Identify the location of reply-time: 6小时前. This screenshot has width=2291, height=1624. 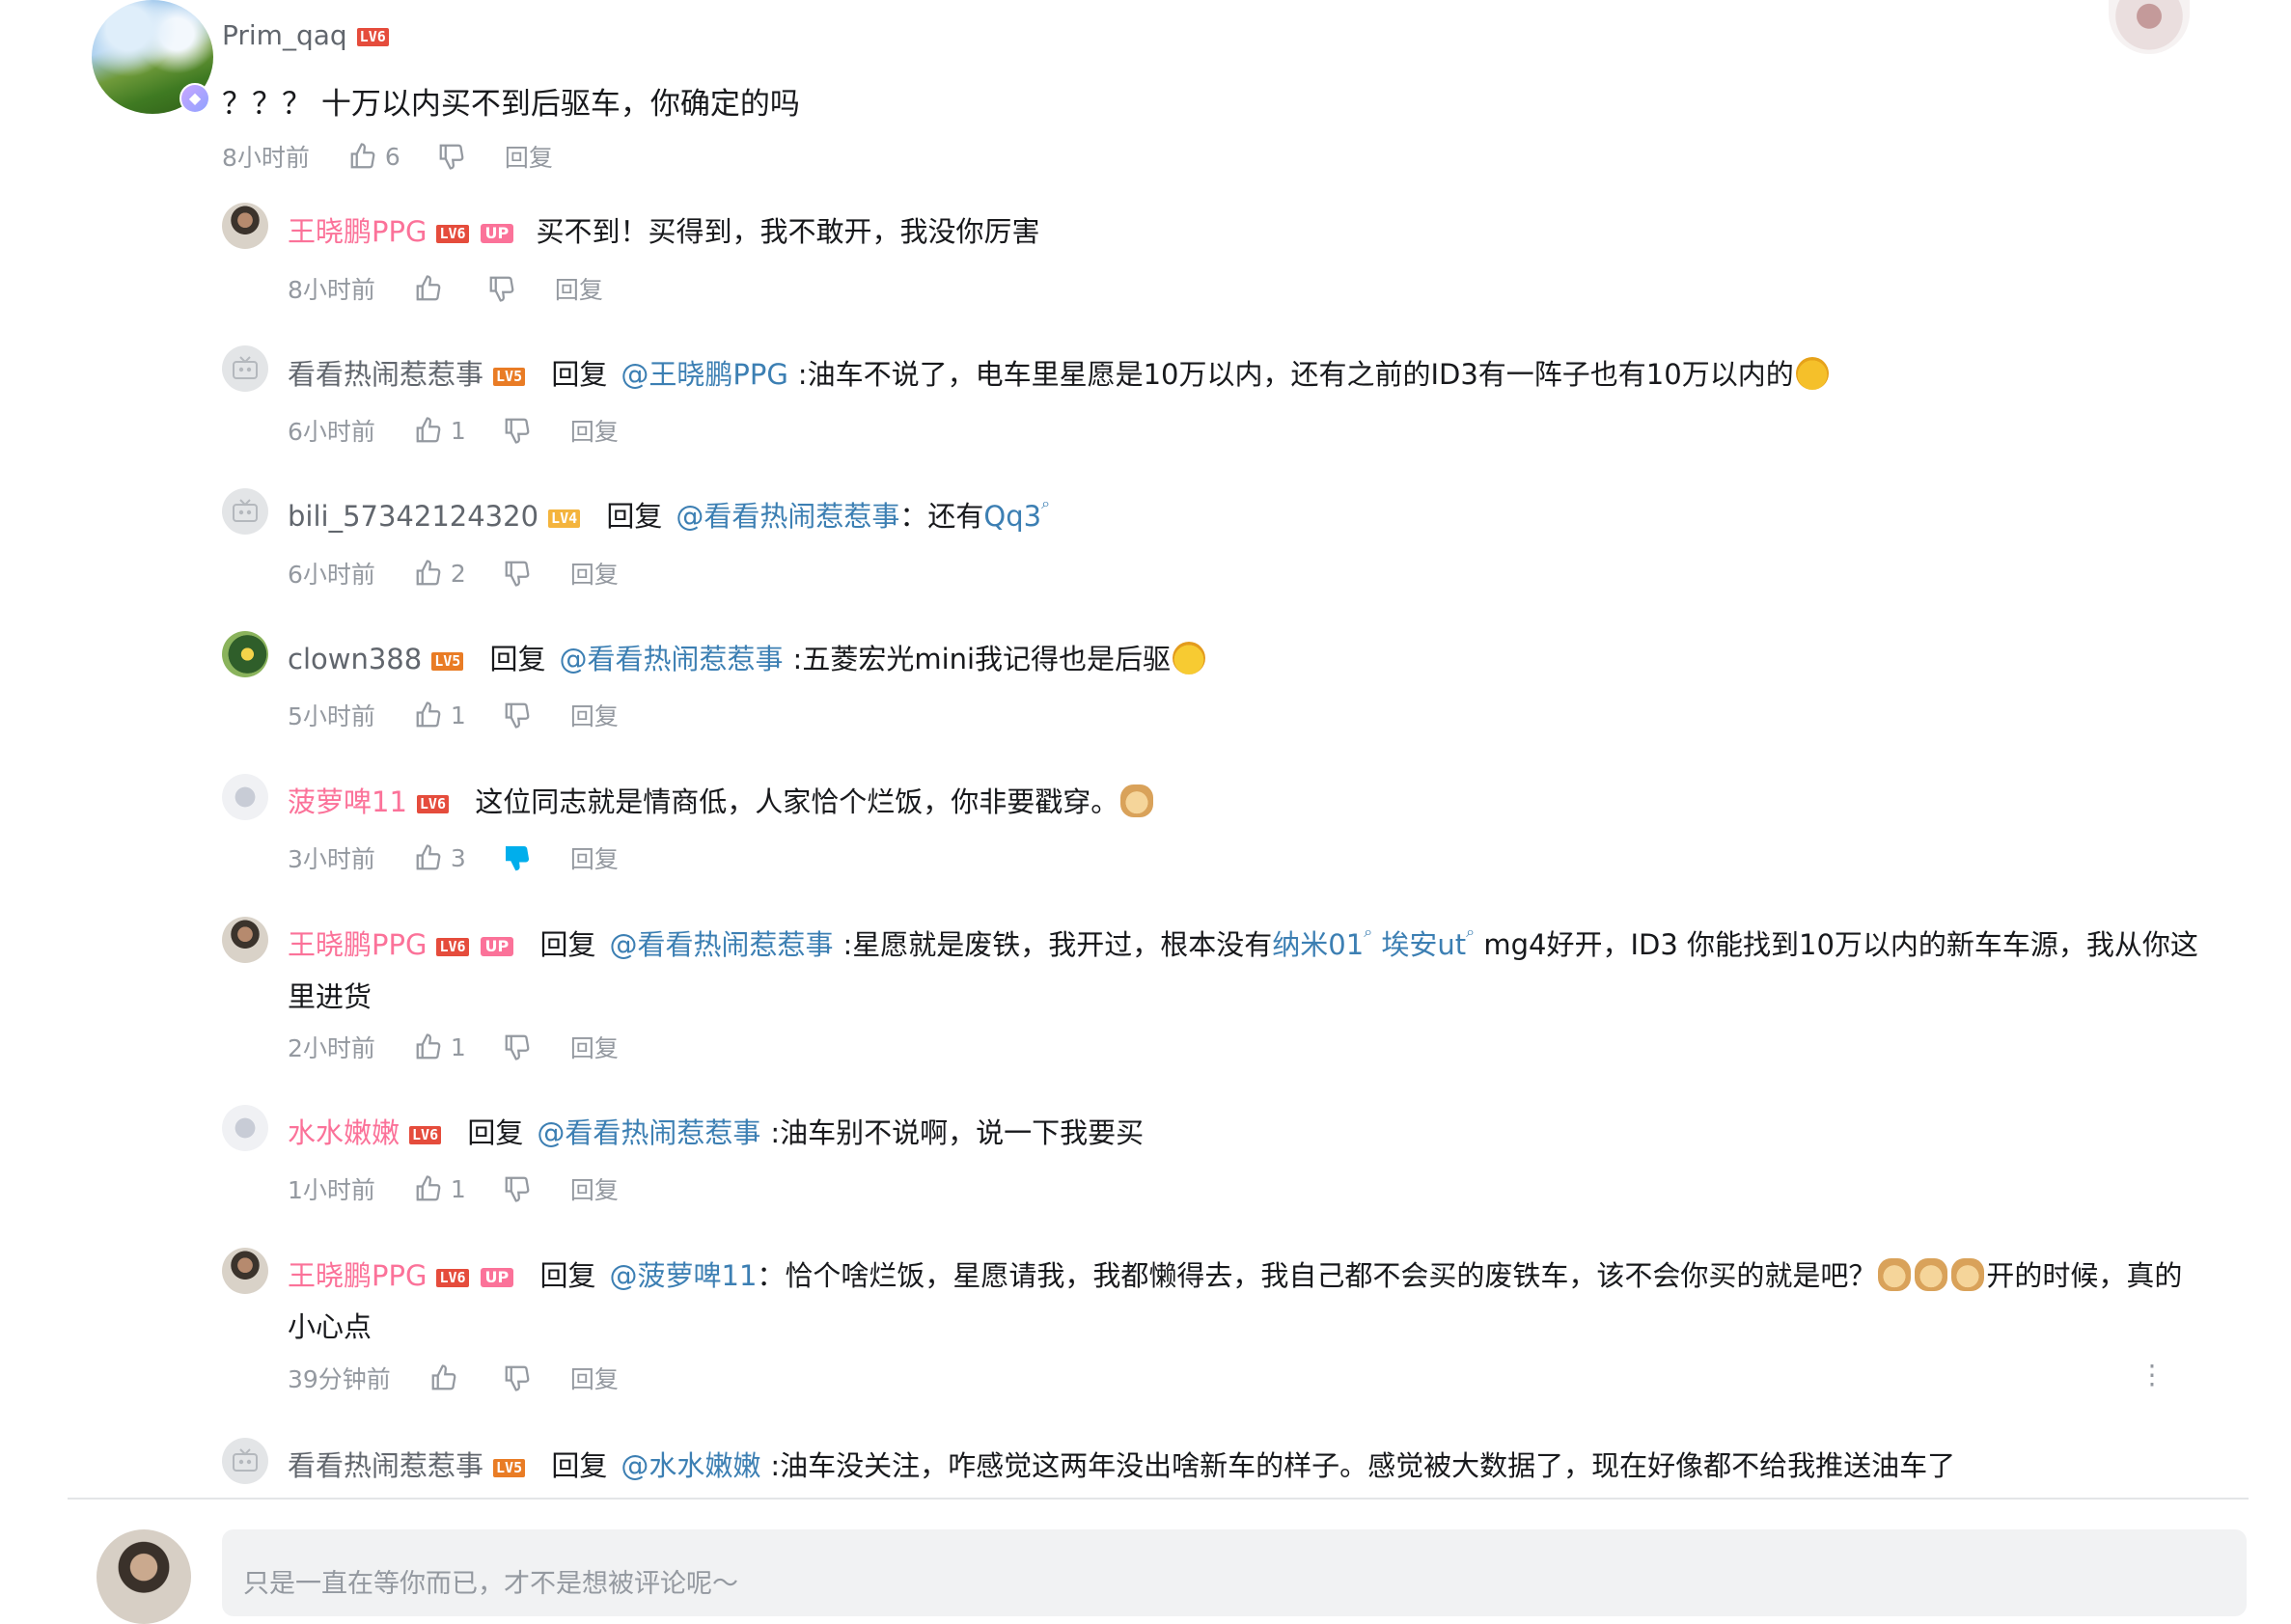
(332, 432).